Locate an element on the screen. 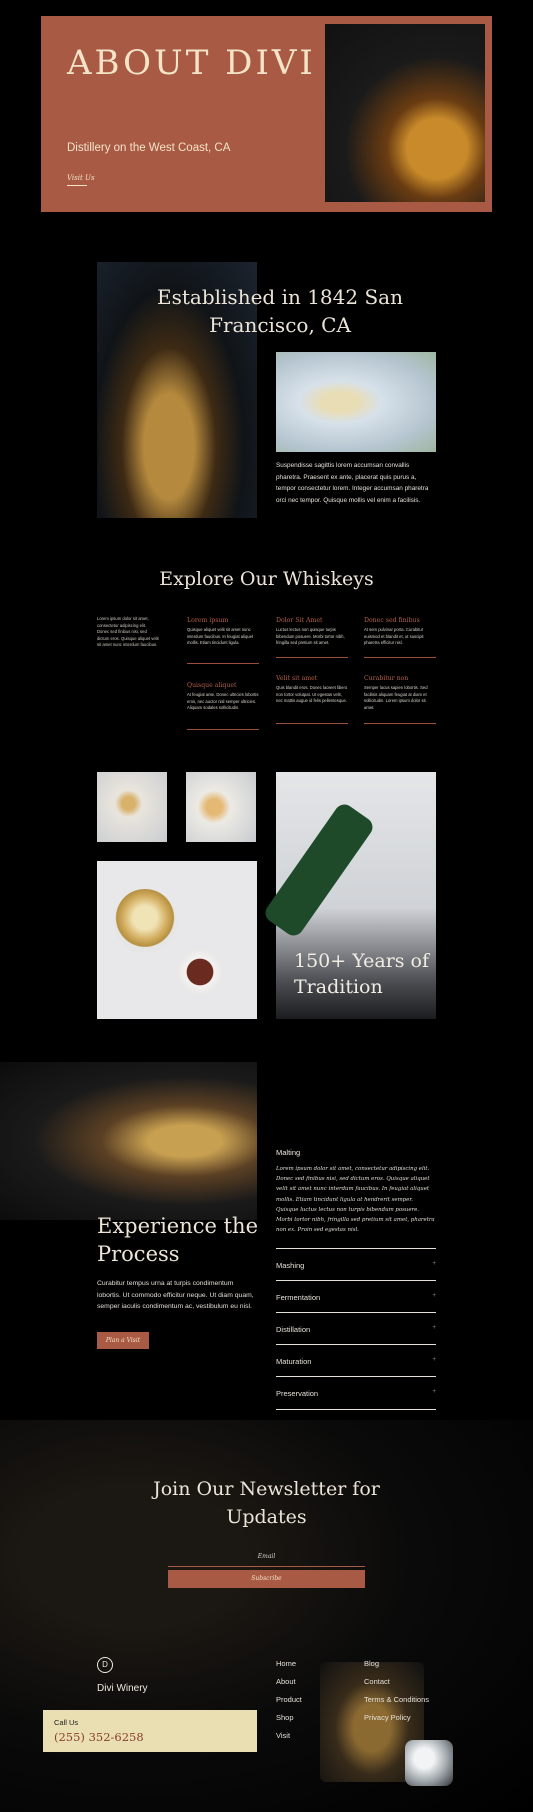  bottle-photo: 150+ Years of Tradition is located at coordinates (348, 895).